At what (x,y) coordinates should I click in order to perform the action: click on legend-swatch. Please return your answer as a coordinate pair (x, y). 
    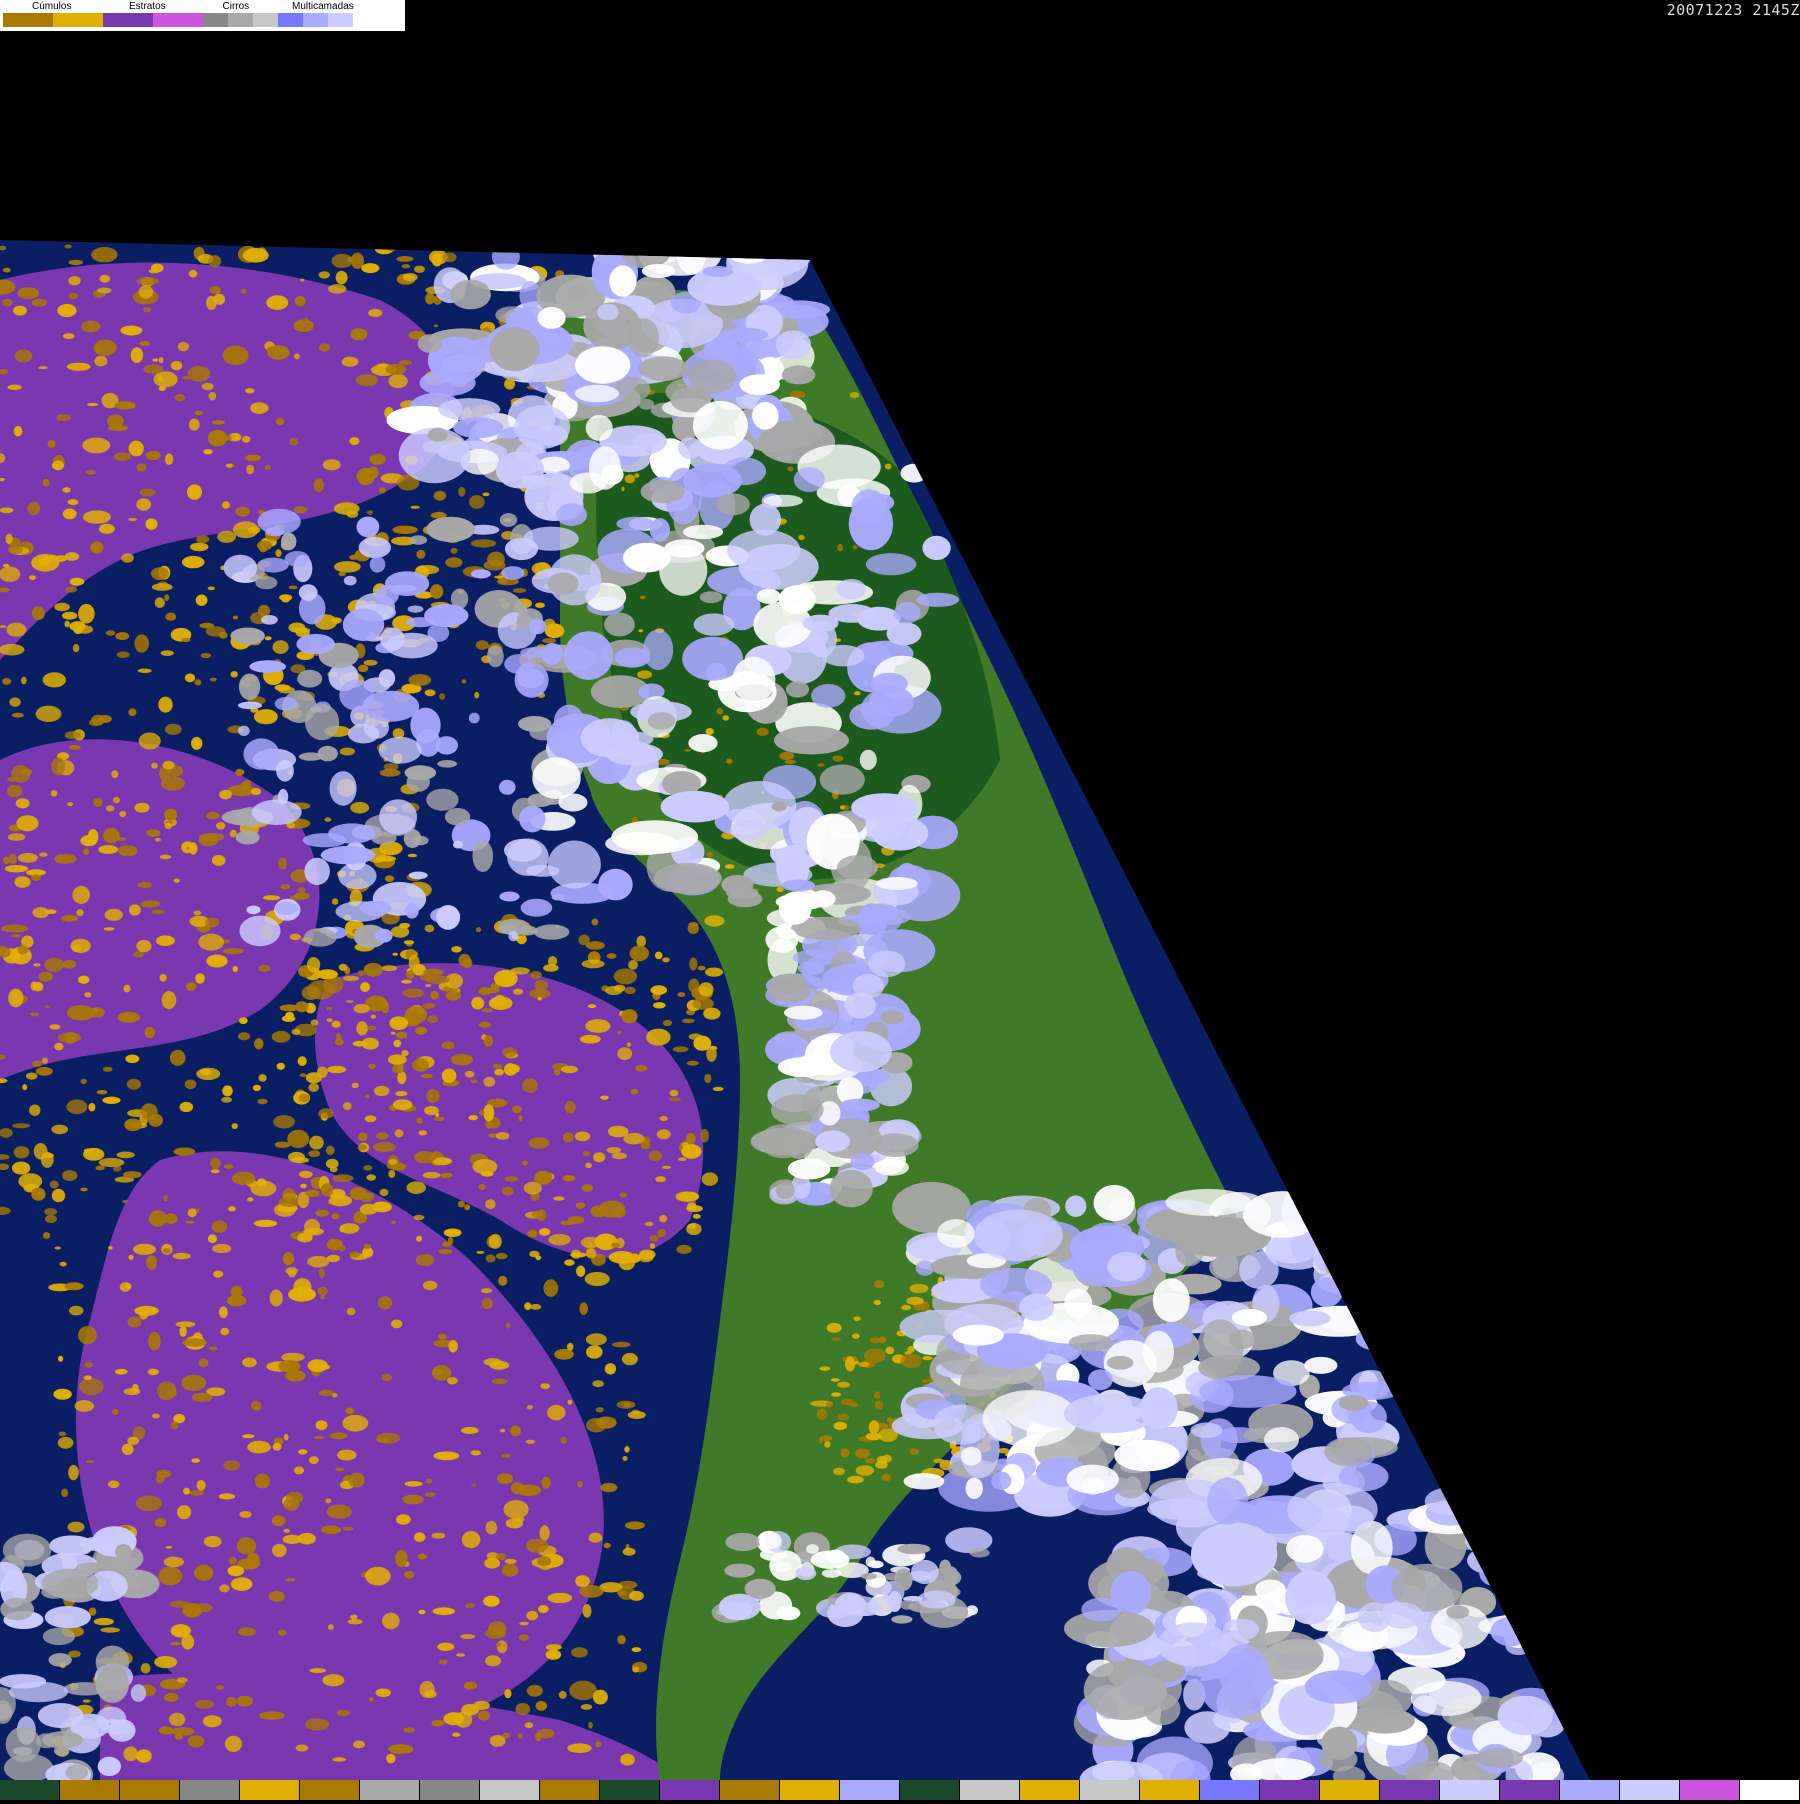
    Looking at the image, I should click on (290, 20).